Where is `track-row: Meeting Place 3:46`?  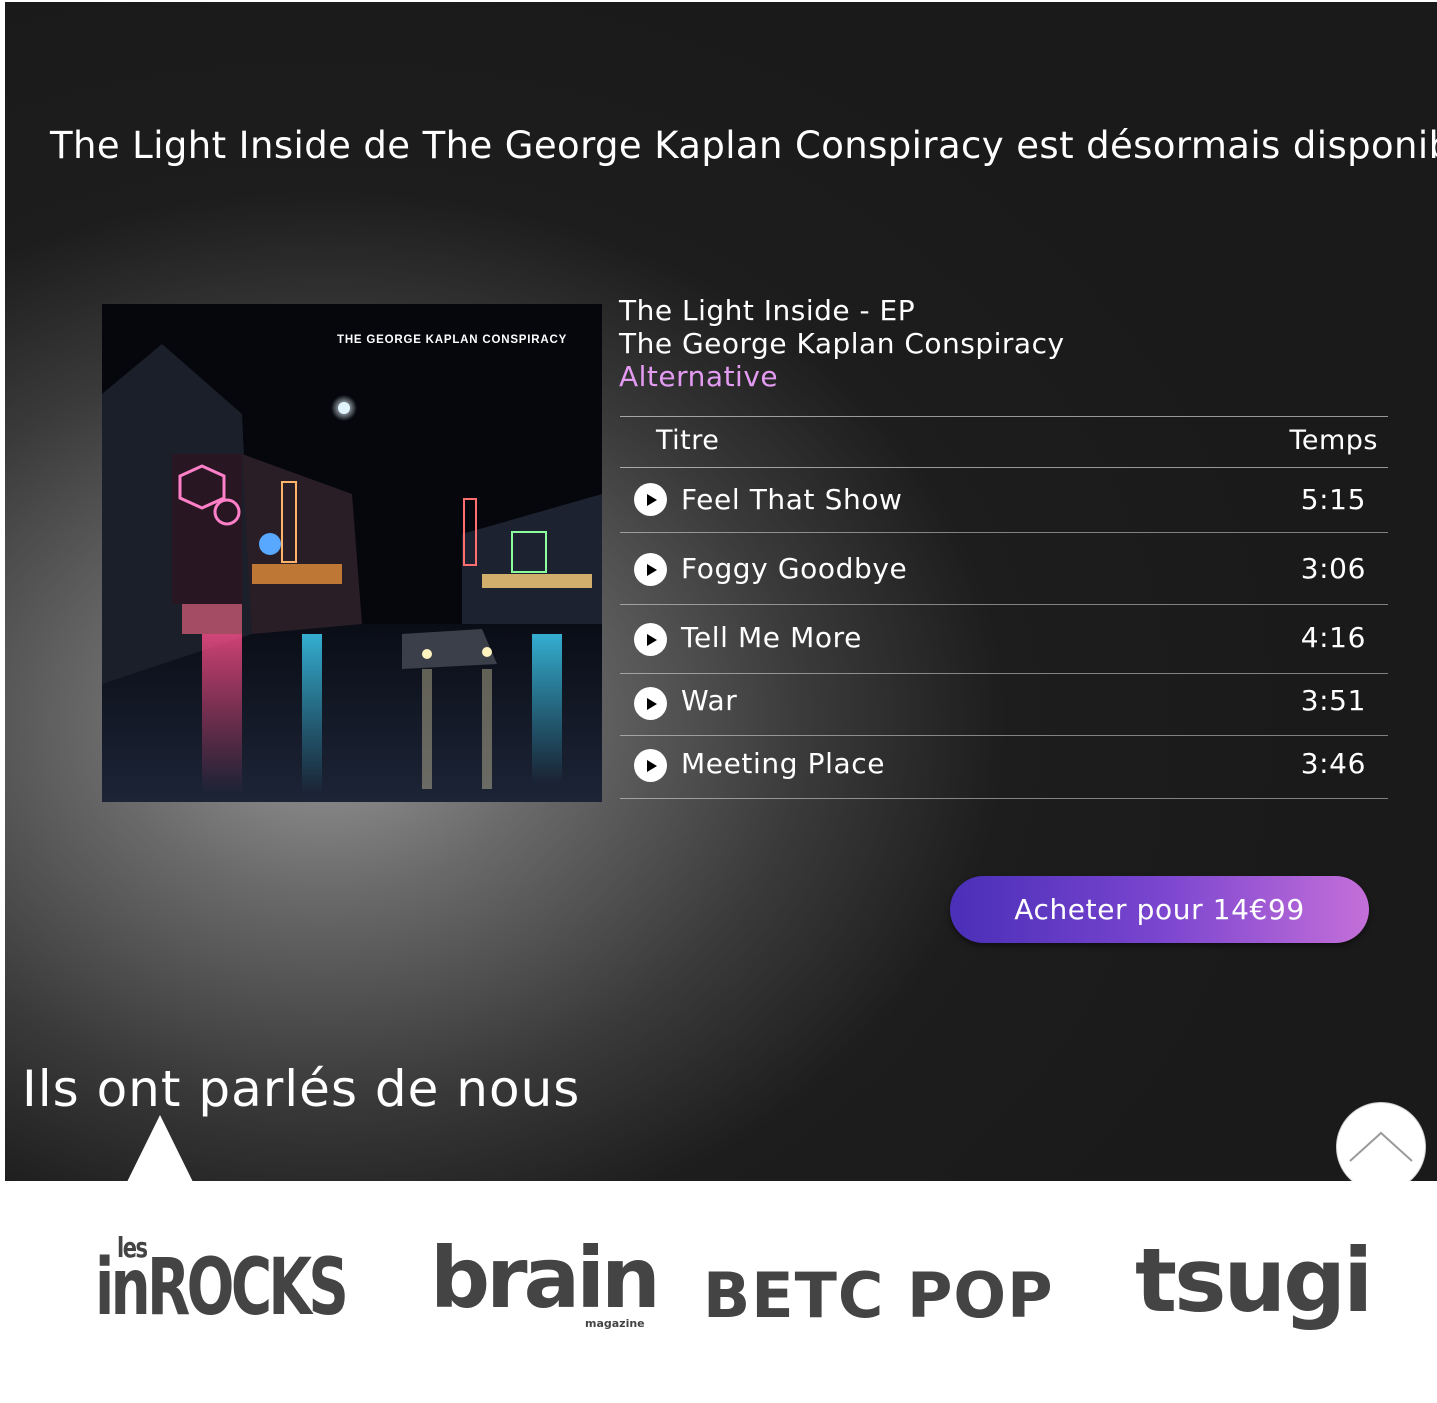
track-row: Meeting Place 3:46 is located at coordinates (1004, 767).